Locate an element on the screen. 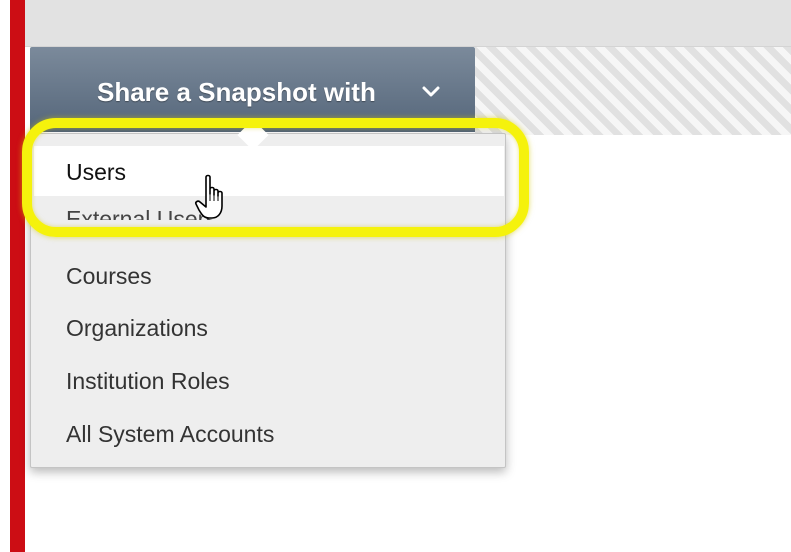 This screenshot has width=791, height=552. left-accent-bar is located at coordinates (17, 276).